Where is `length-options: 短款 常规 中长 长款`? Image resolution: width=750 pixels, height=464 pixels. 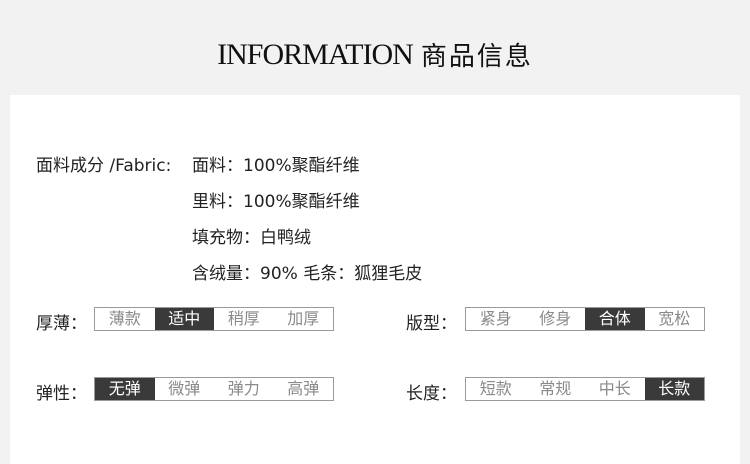
length-options: 短款 常规 中长 长款 is located at coordinates (585, 389).